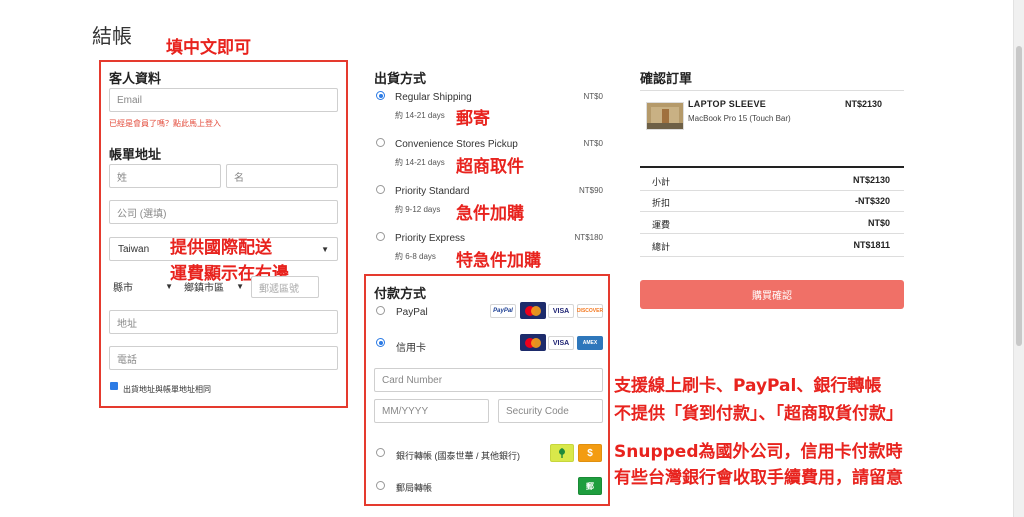 The height and width of the screenshot is (517, 1024). What do you see at coordinates (748, 386) in the screenshot?
I see `annotation-payment-1: 支援線上刷卡、PayPal、銀行轉帳` at bounding box center [748, 386].